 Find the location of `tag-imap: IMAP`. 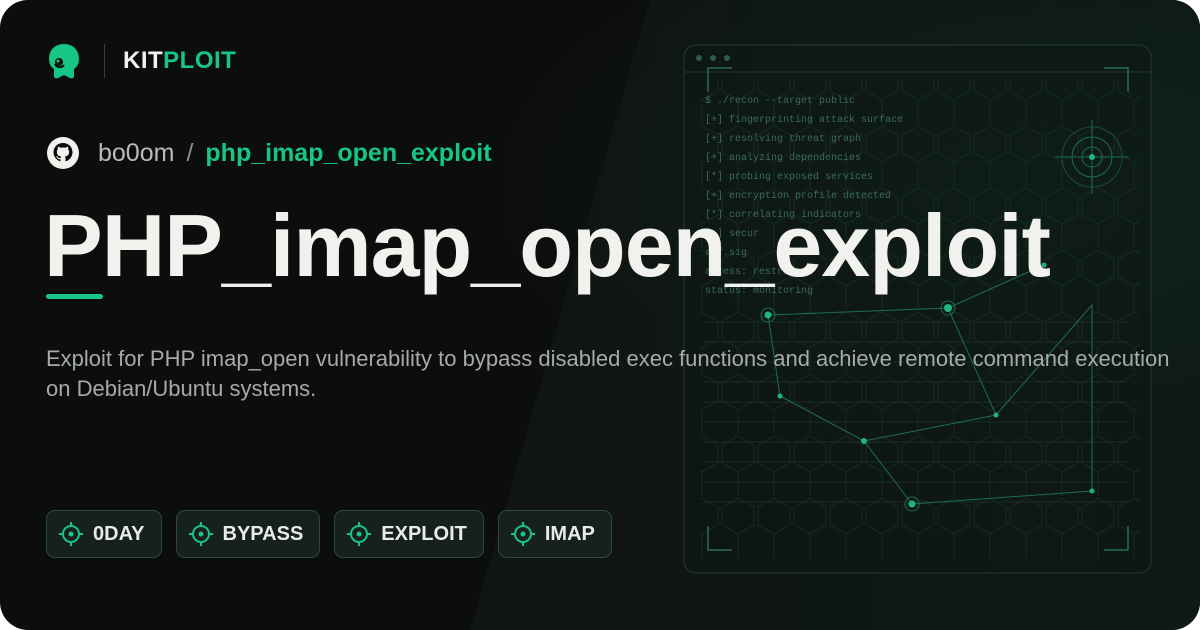

tag-imap: IMAP is located at coordinates (554, 534).